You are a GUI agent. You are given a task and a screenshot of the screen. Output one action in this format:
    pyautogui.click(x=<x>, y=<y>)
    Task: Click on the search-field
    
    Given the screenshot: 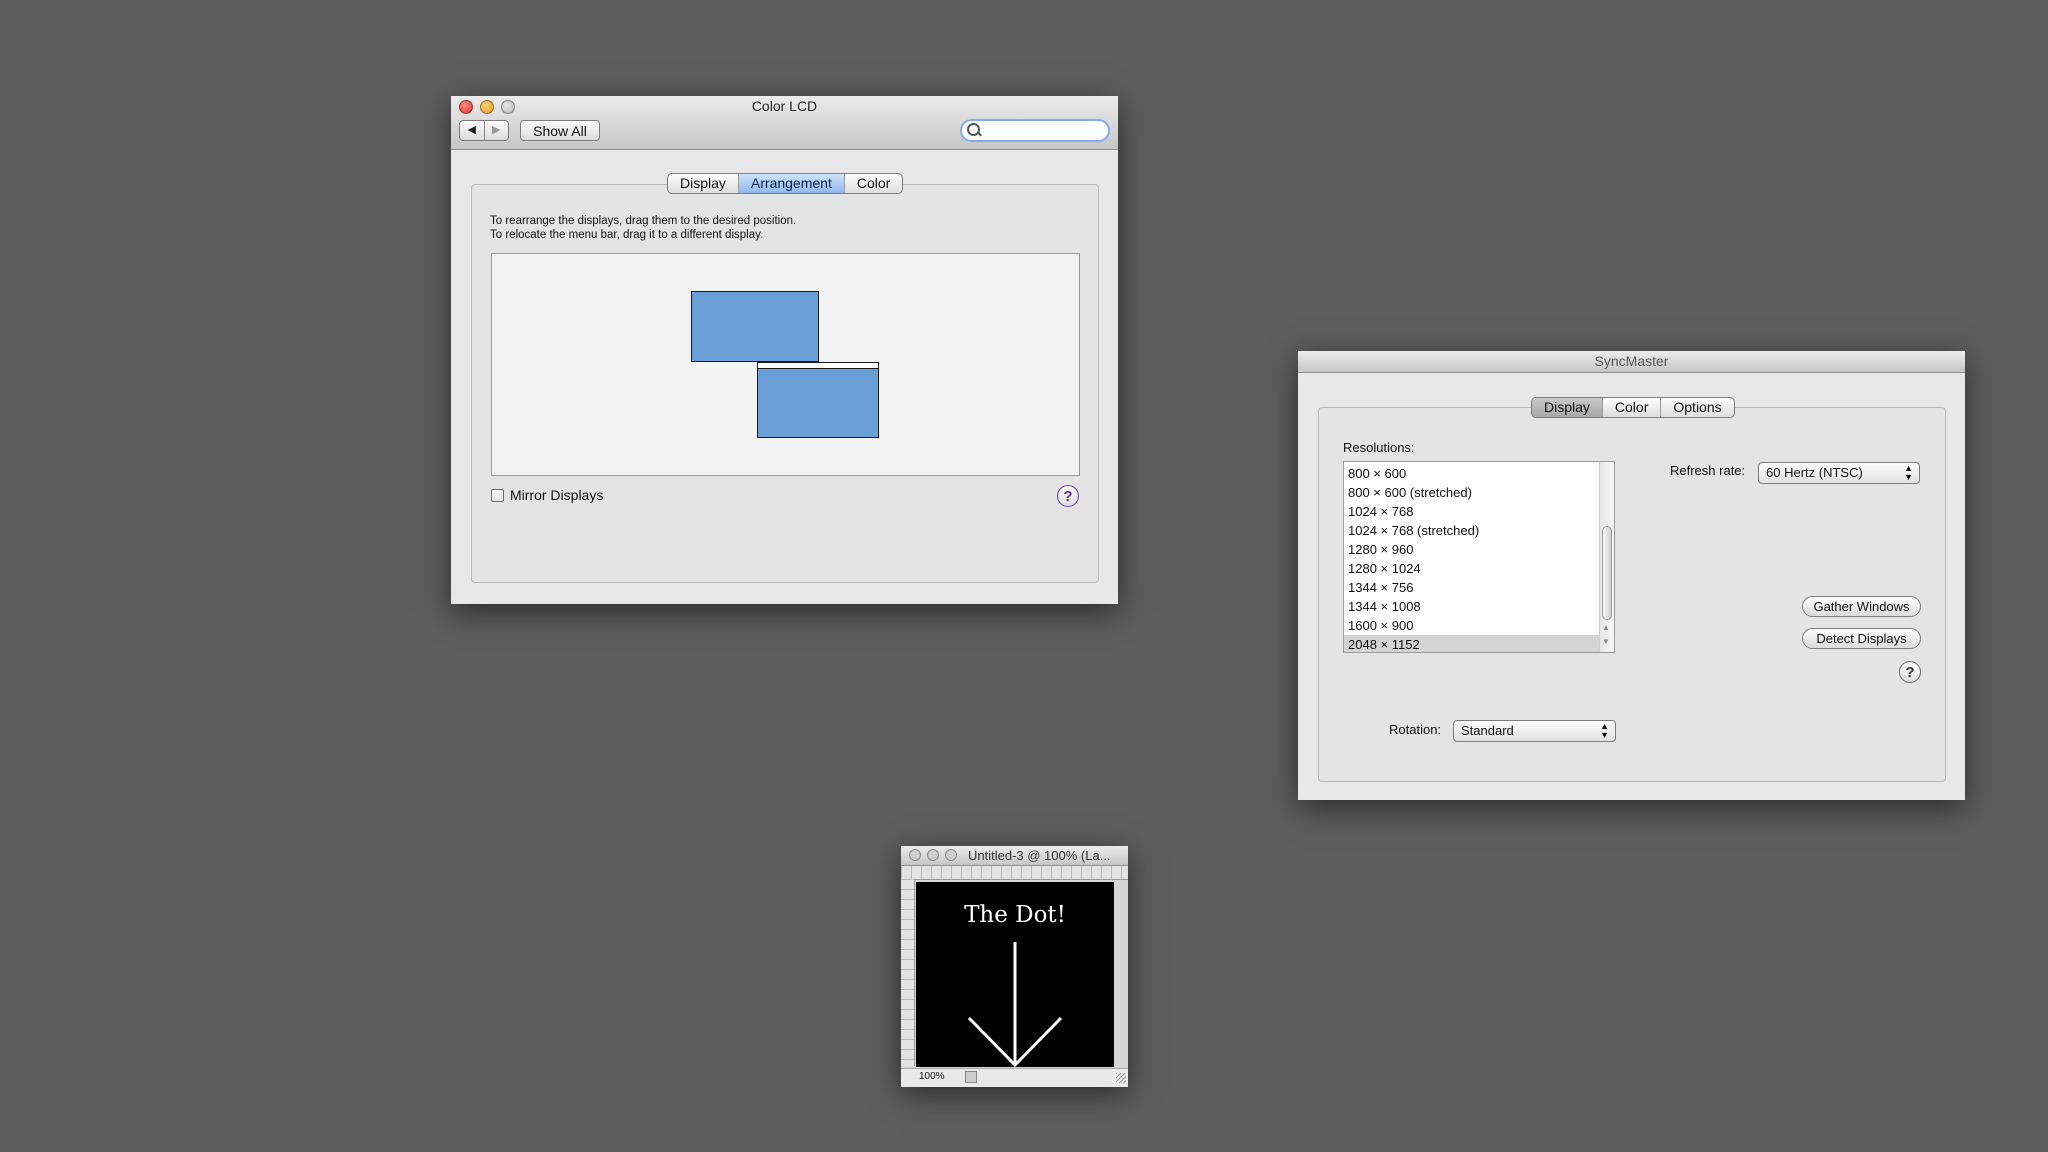 What is the action you would take?
    pyautogui.click(x=1035, y=130)
    